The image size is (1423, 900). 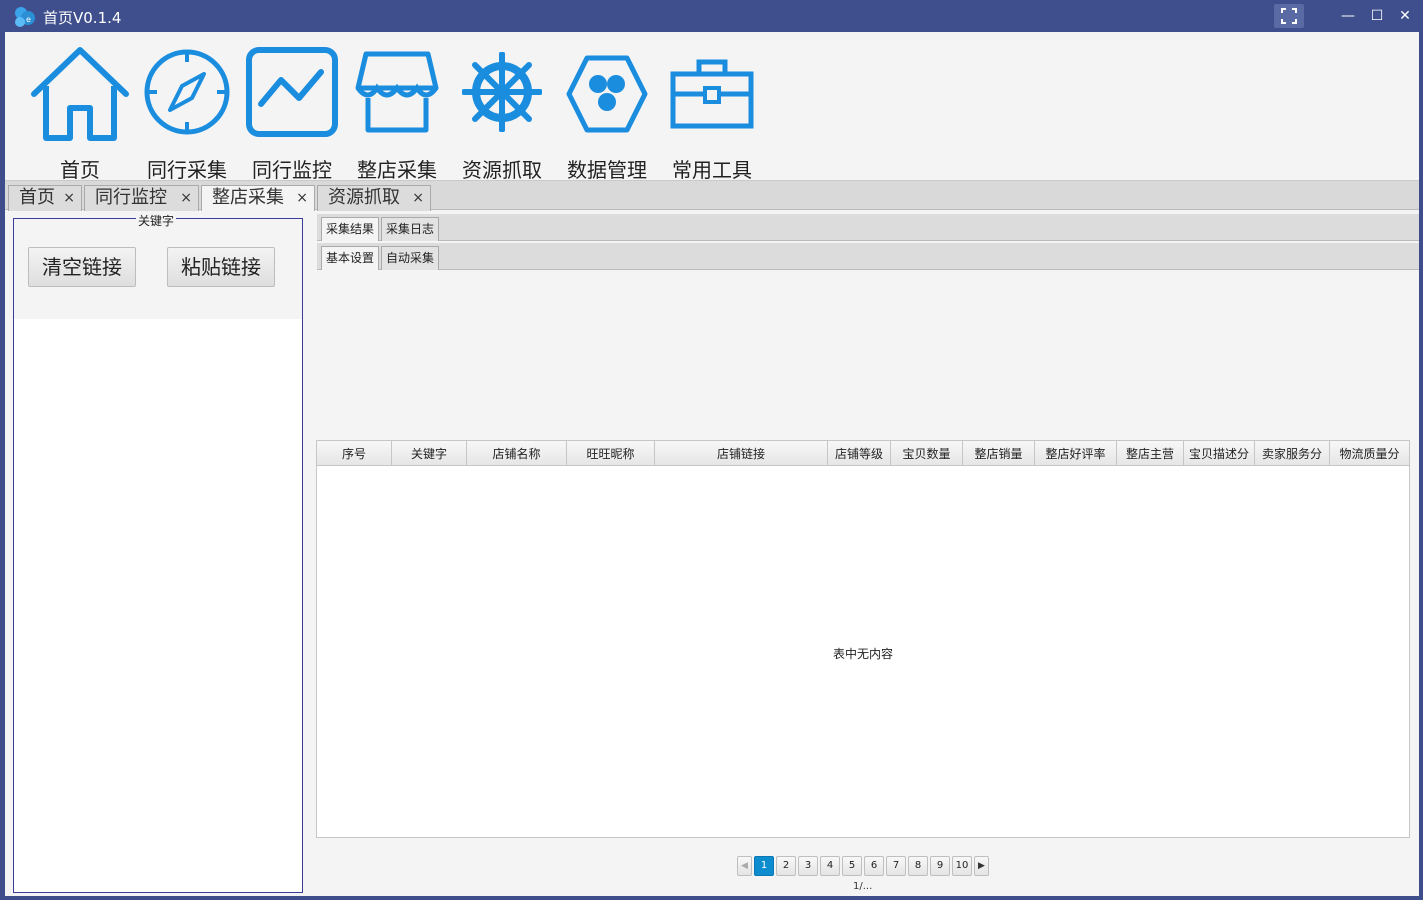 What do you see at coordinates (37, 197) in the screenshot?
I see `tab-label: 首页` at bounding box center [37, 197].